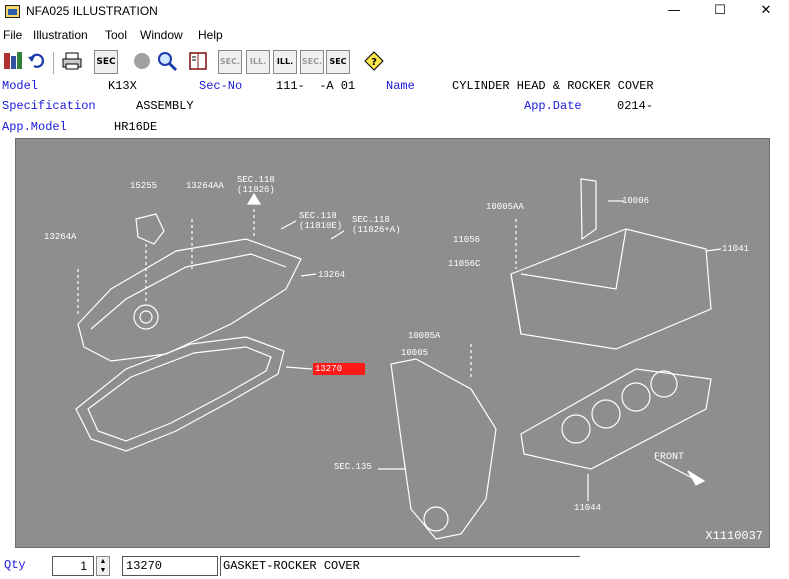  What do you see at coordinates (12, 11) in the screenshot?
I see `app-icon` at bounding box center [12, 11].